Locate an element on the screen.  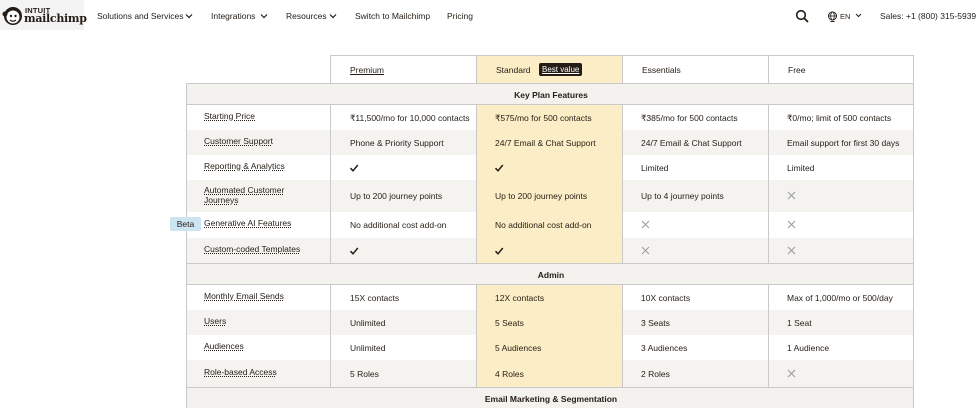
plan-cell-value: ₹11,500/mo for 10,000 contacts is located at coordinates (410, 118).